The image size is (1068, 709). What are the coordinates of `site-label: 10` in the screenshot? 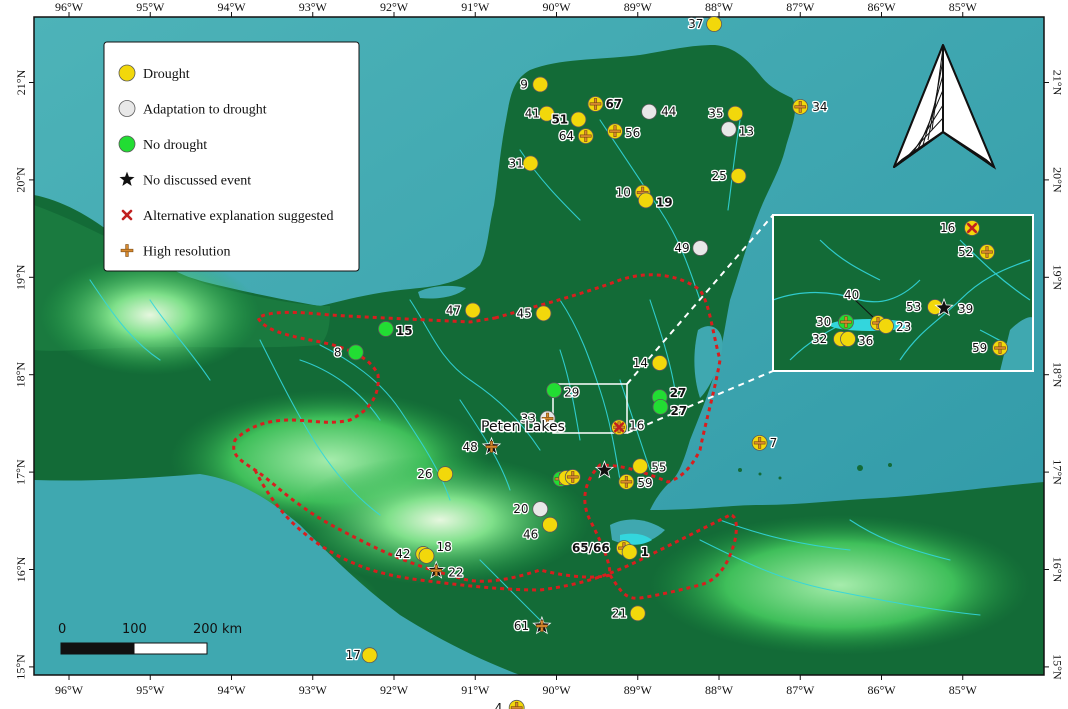 It's located at (623, 193).